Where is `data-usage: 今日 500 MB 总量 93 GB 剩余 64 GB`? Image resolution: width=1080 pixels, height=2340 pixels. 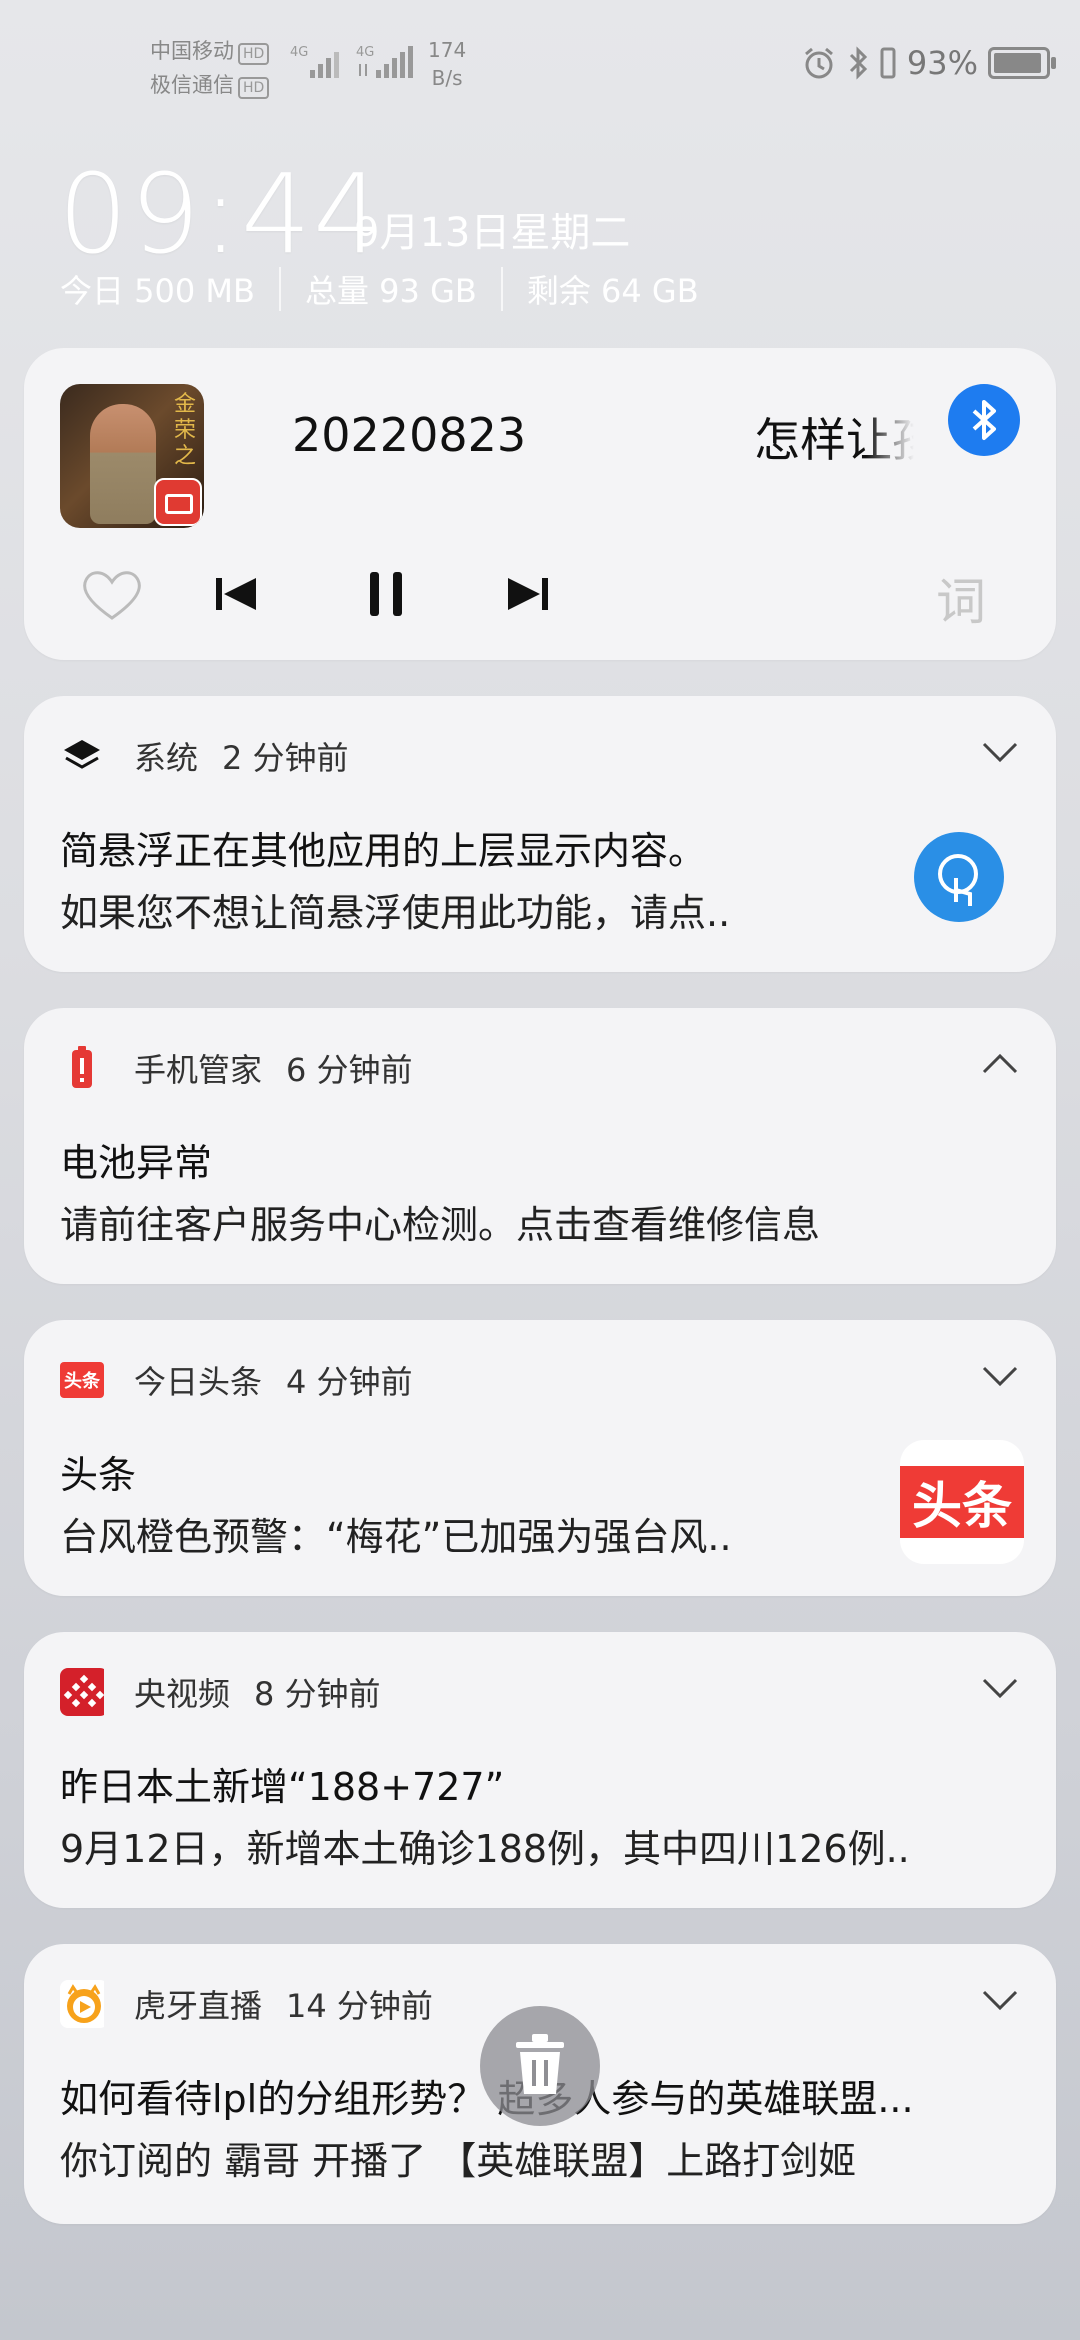 data-usage: 今日 500 MB 总量 93 GB 剩余 64 GB is located at coordinates (379, 289).